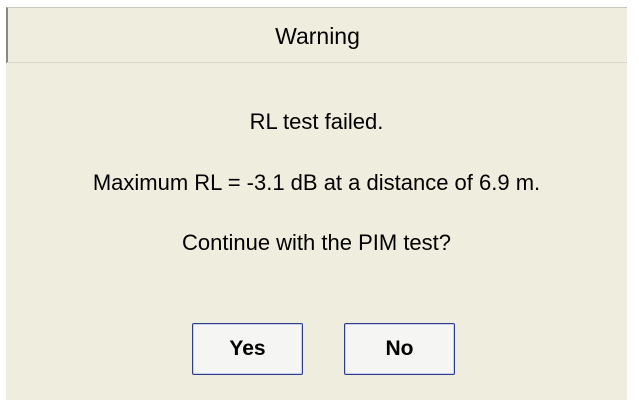  I want to click on dialog-titlebar: Warning, so click(316, 35).